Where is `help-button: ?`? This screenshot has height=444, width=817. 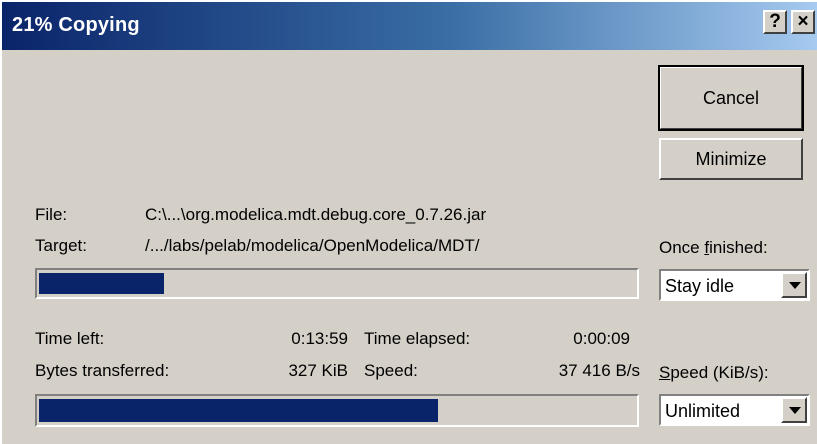 help-button: ? is located at coordinates (775, 22).